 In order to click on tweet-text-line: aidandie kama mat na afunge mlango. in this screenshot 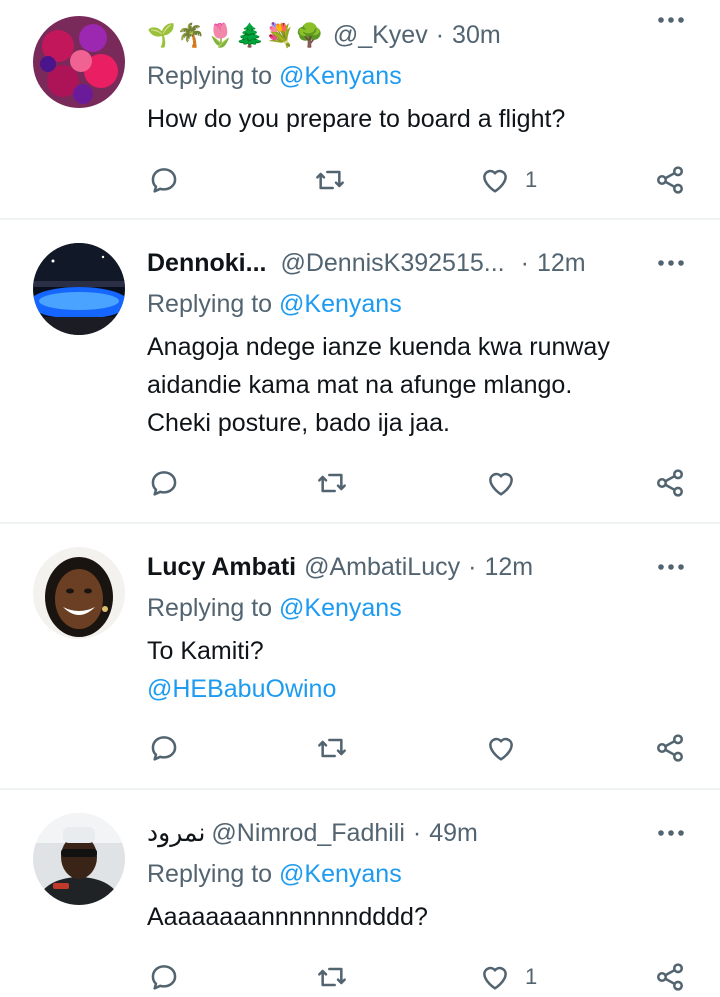, I will do `click(360, 385)`.